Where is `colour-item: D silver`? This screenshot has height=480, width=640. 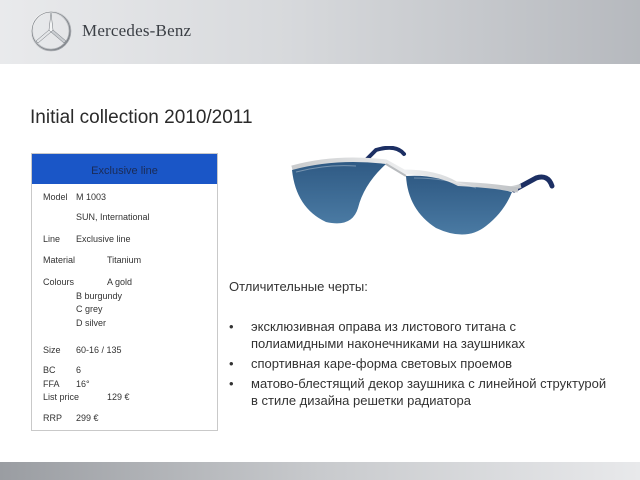 colour-item: D silver is located at coordinates (91, 323).